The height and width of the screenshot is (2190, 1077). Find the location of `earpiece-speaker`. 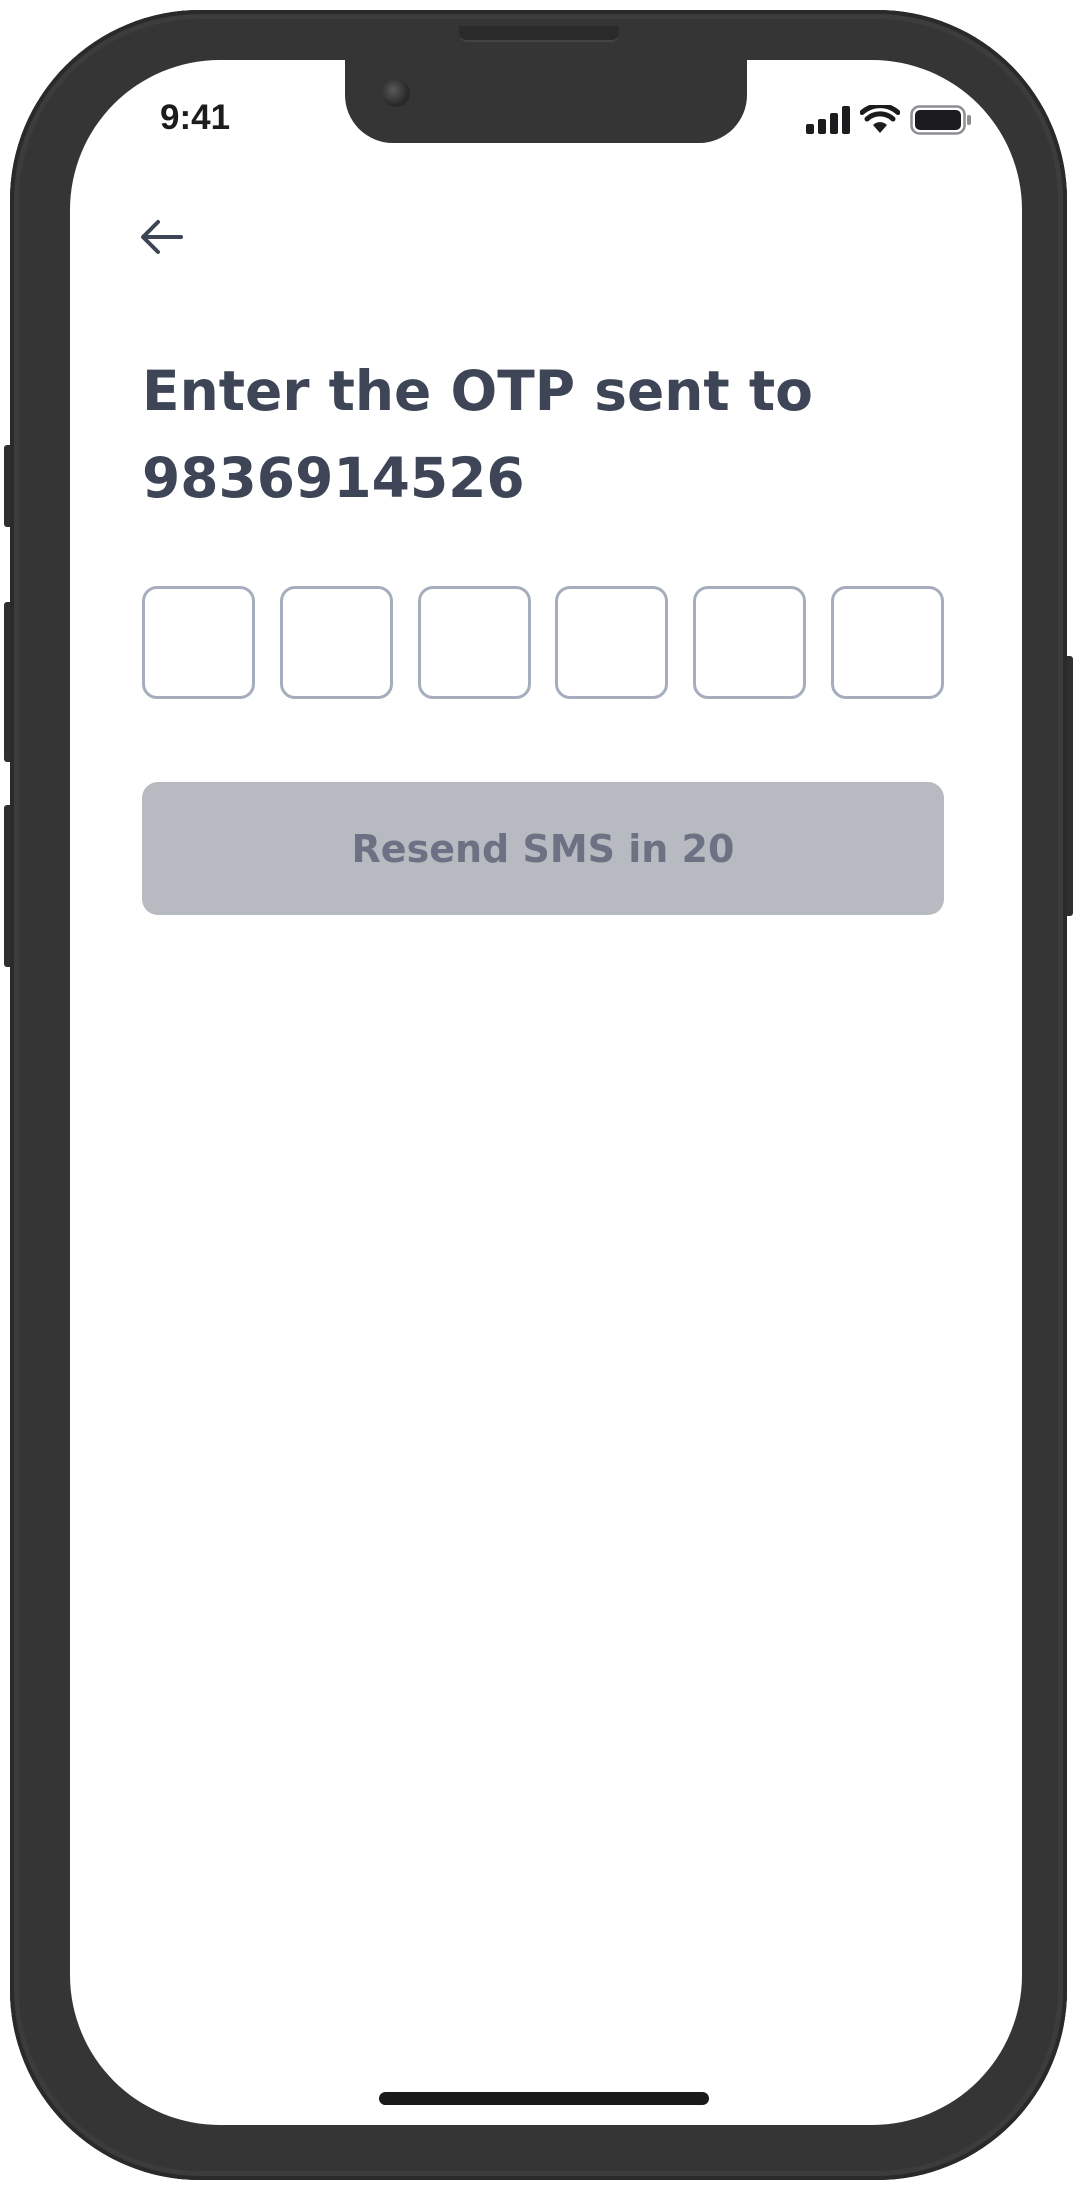

earpiece-speaker is located at coordinates (539, 34).